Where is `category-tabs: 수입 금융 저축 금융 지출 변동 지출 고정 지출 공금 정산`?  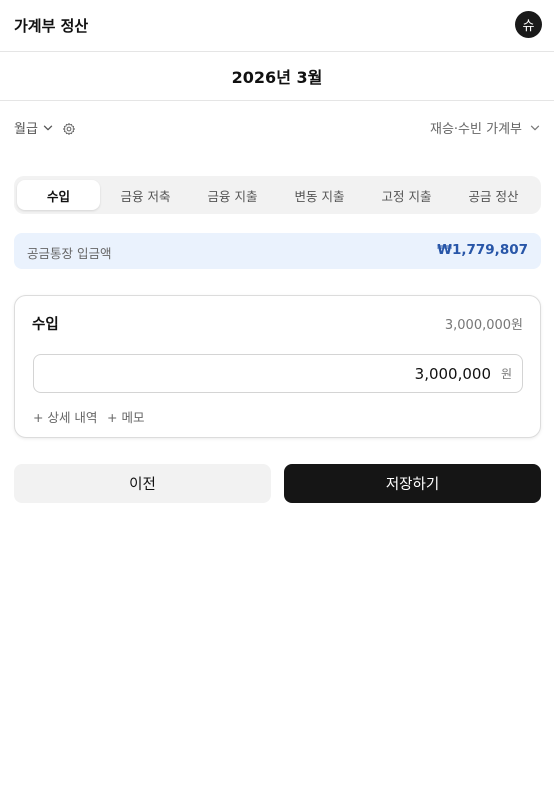 category-tabs: 수입 금융 저축 금융 지출 변동 지출 고정 지출 공금 정산 is located at coordinates (277, 195).